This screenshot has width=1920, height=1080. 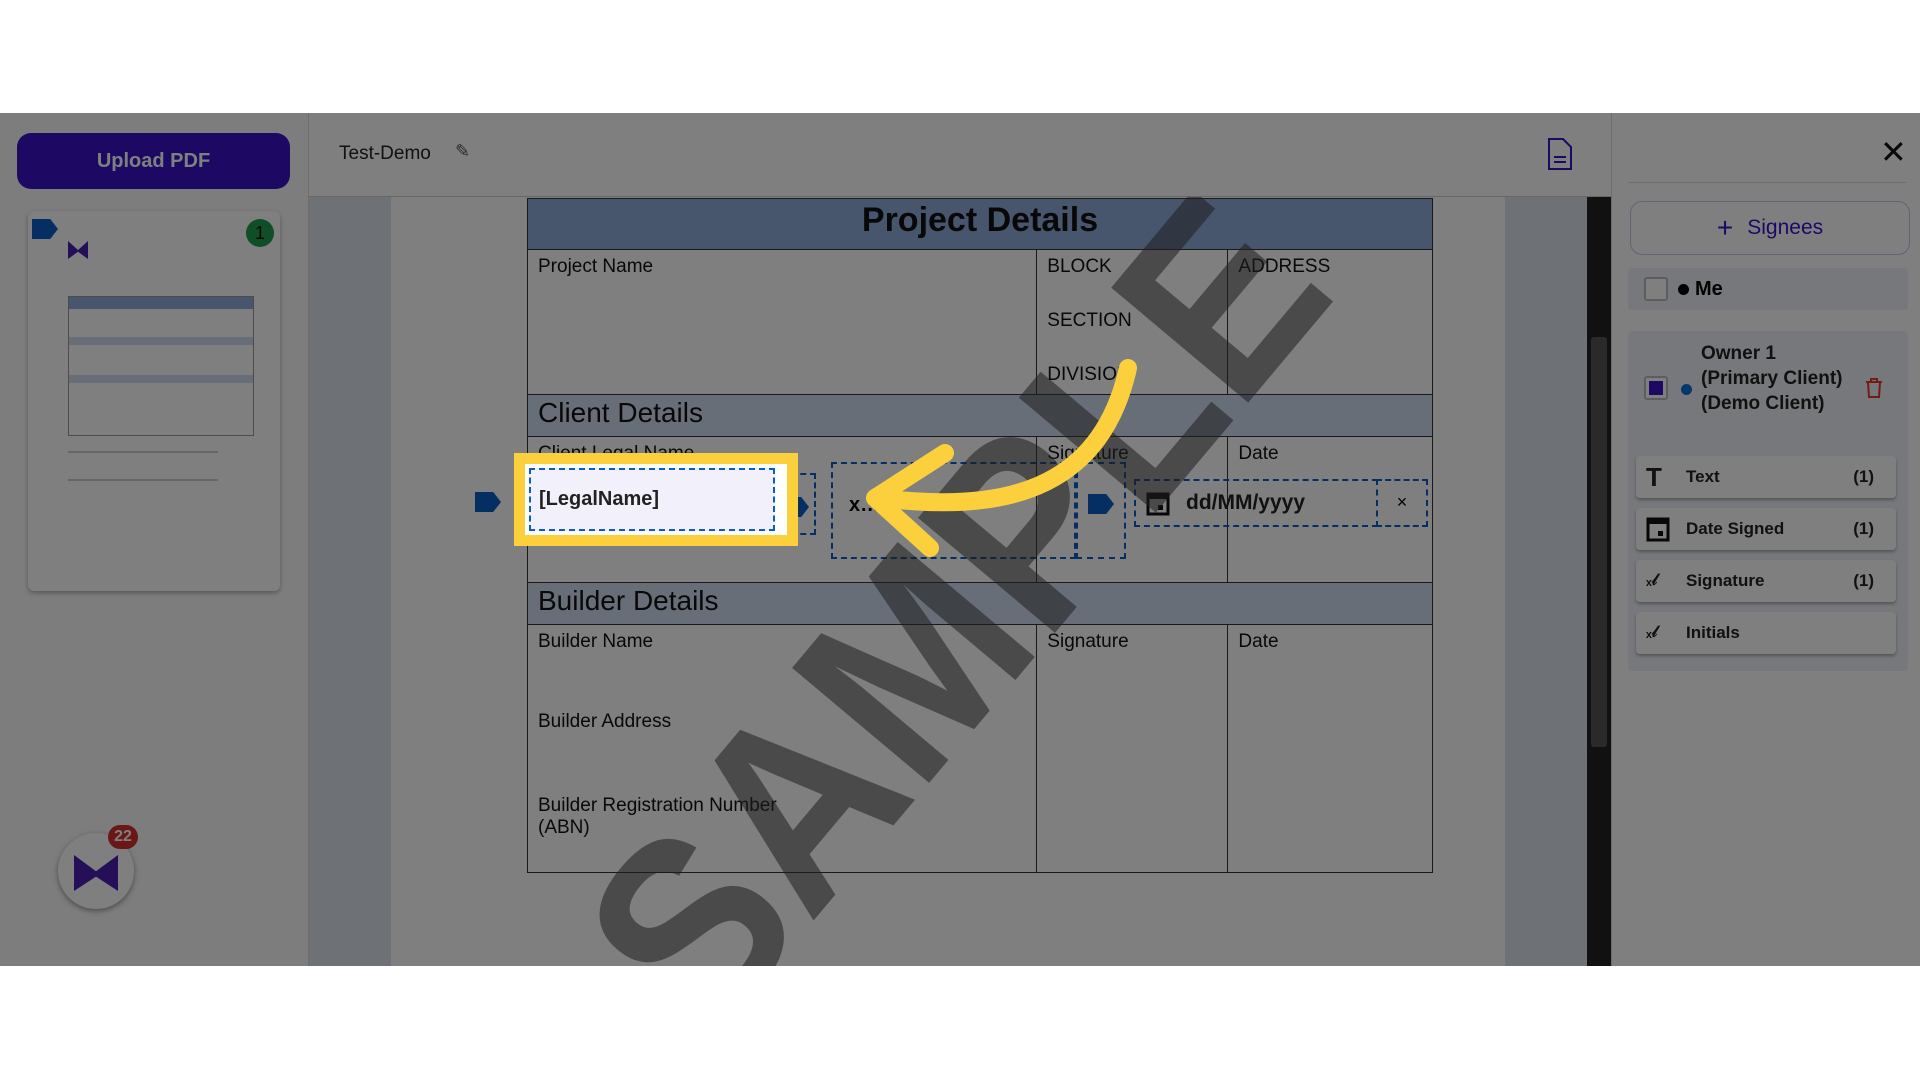 What do you see at coordinates (1772, 378) in the screenshot?
I see `signee-name: Owner 1 (Primary Client) (Demo Client)` at bounding box center [1772, 378].